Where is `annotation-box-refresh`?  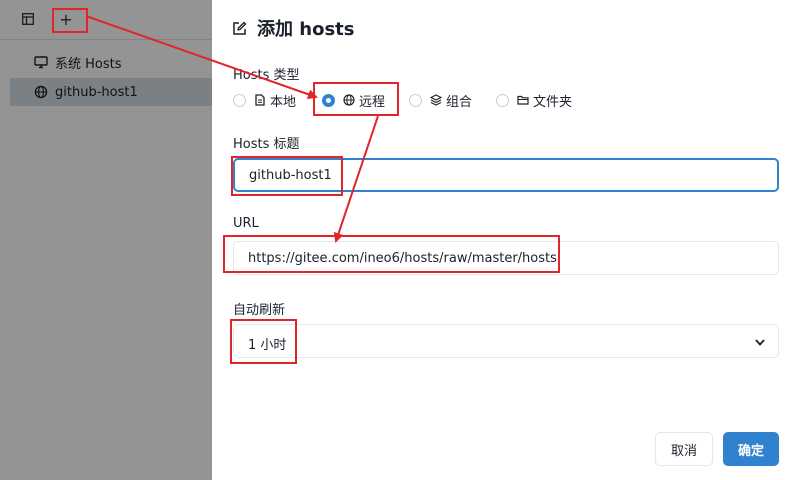 annotation-box-refresh is located at coordinates (263, 341).